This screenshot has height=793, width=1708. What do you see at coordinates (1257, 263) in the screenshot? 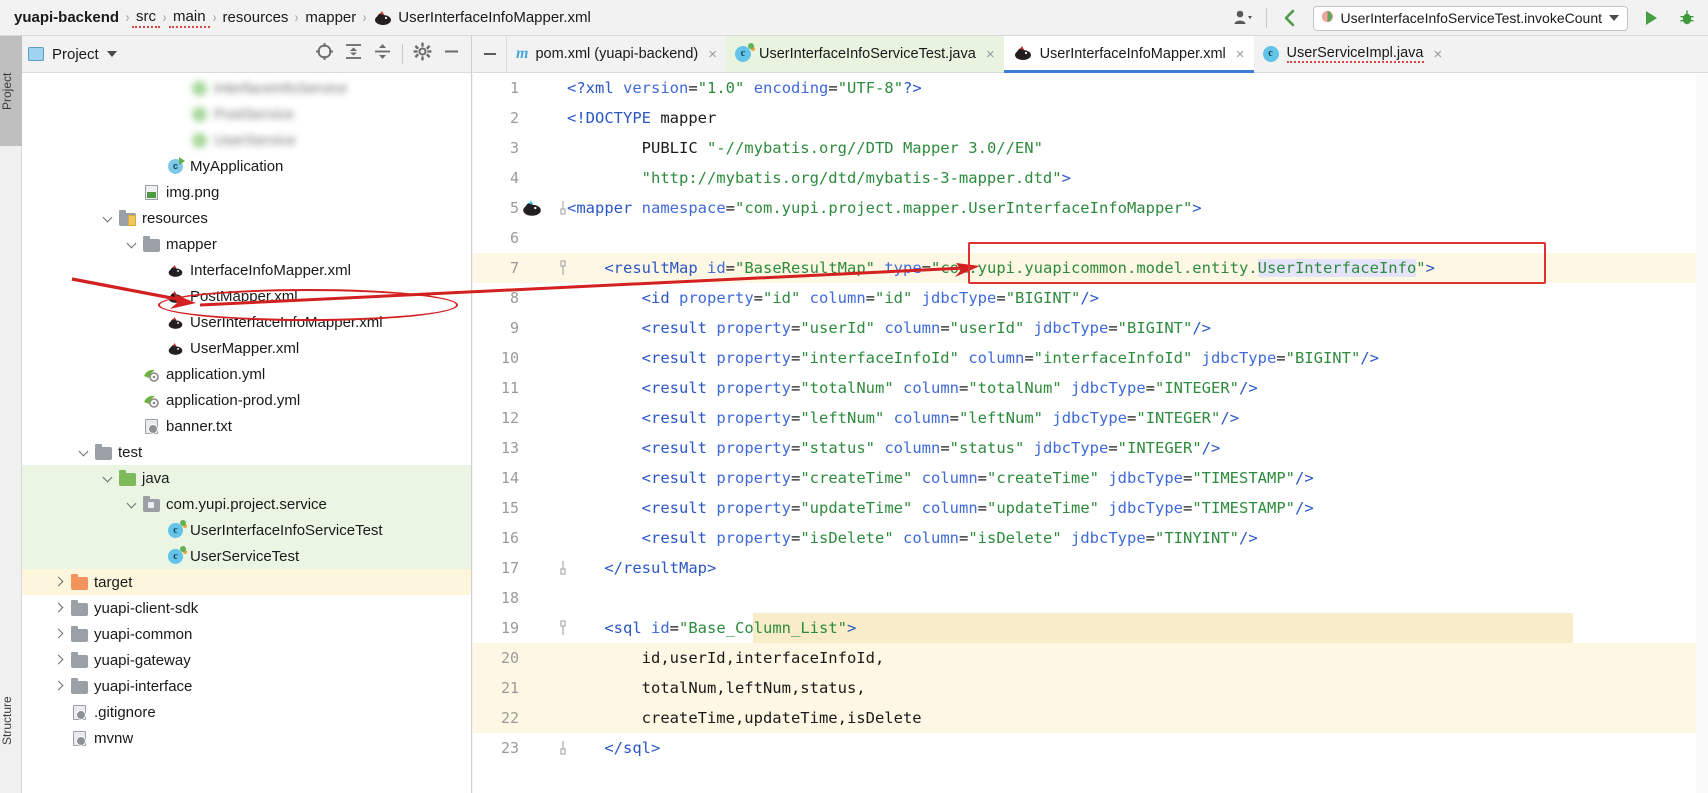
I see `annotation-box-entity-type` at bounding box center [1257, 263].